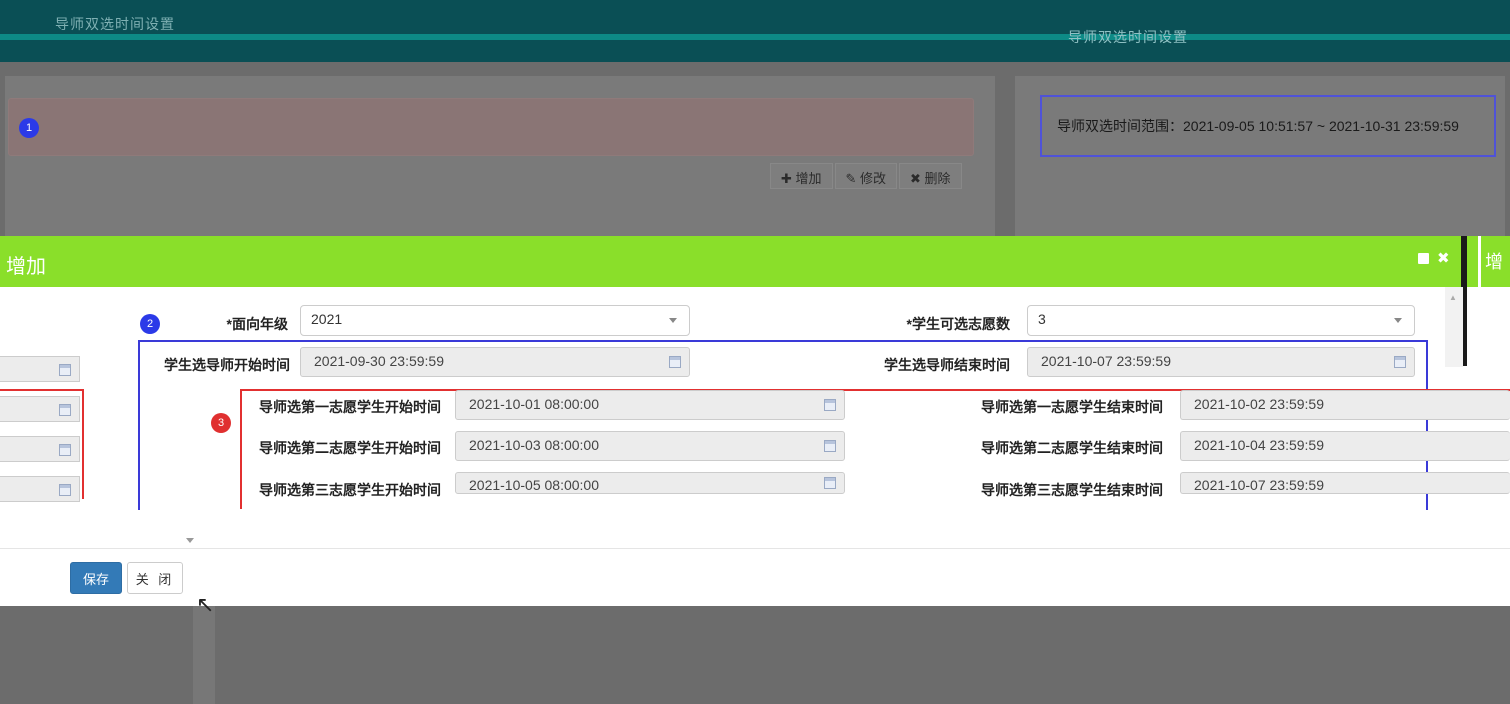 The height and width of the screenshot is (704, 1510). Describe the element at coordinates (1072, 490) in the screenshot. I see `round3-end-label: 导师选第三志愿学生结束时间` at that location.